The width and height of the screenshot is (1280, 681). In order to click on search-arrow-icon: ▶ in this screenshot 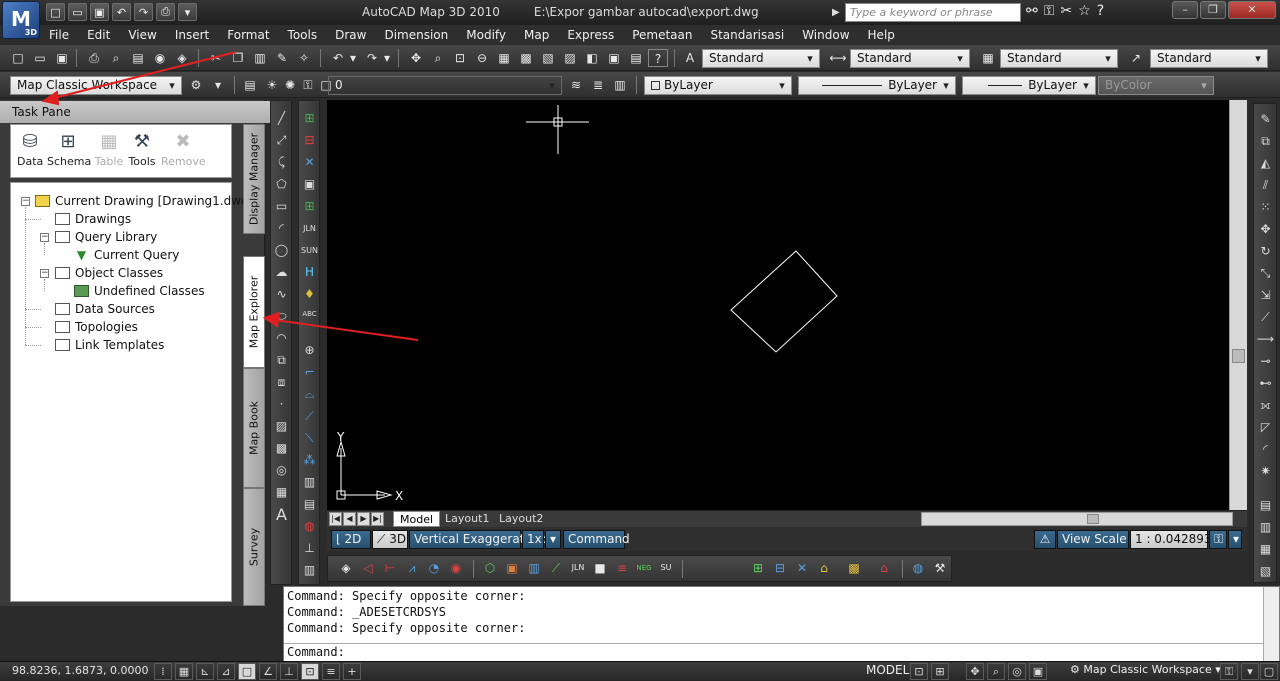, I will do `click(838, 12)`.